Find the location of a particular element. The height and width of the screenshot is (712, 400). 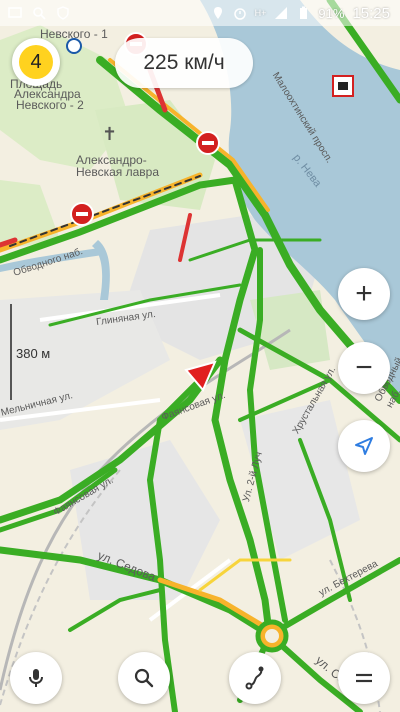

zoom-out-button: − is located at coordinates (364, 368).